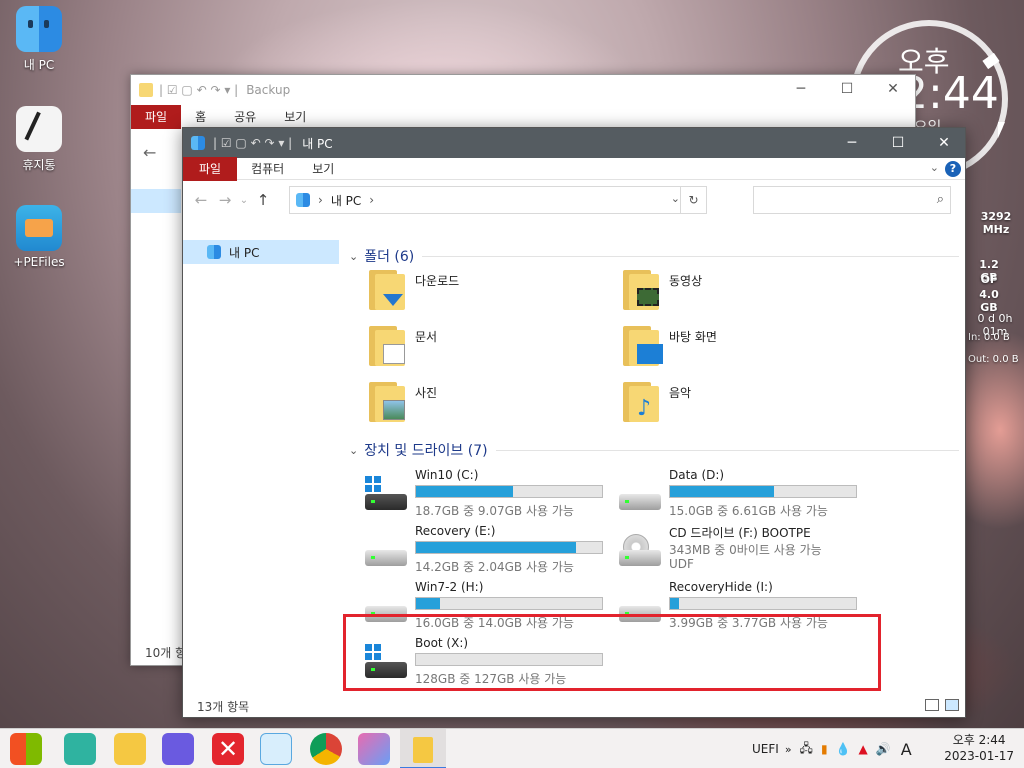  I want to click on taskbar-date: 2023-01-17, so click(979, 756).